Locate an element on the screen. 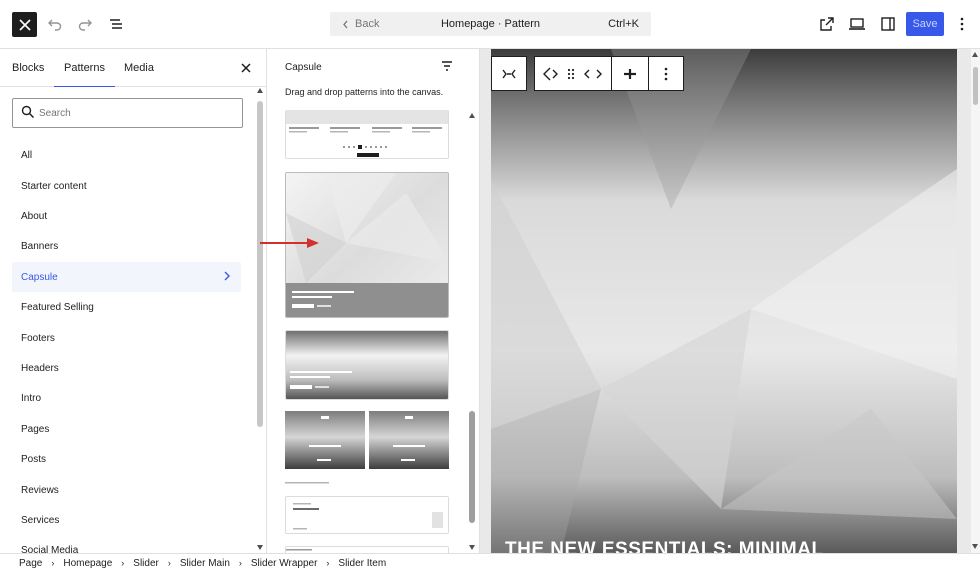 Image resolution: width=980 pixels, height=572 pixels. drag-handle-icon is located at coordinates (571, 73).